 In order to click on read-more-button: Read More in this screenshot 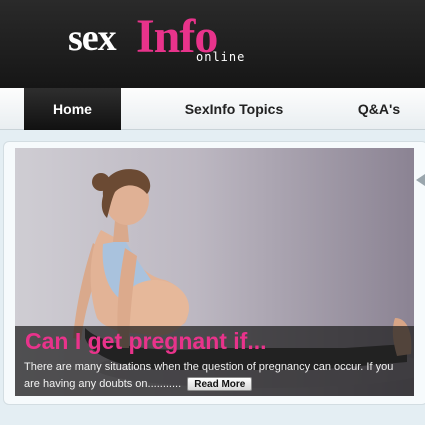, I will do `click(220, 384)`.